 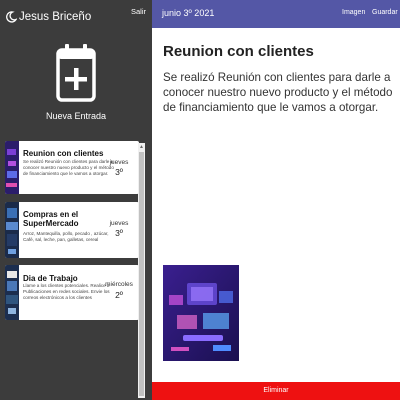 I want to click on entry-day: miércoles, so click(x=119, y=284).